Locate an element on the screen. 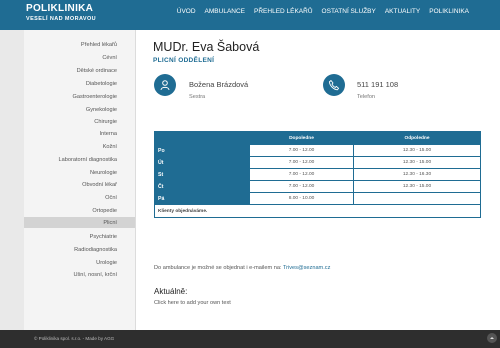 This screenshot has height=348, width=500. table-row: Pá 8.00 - 10.00 is located at coordinates (317, 198).